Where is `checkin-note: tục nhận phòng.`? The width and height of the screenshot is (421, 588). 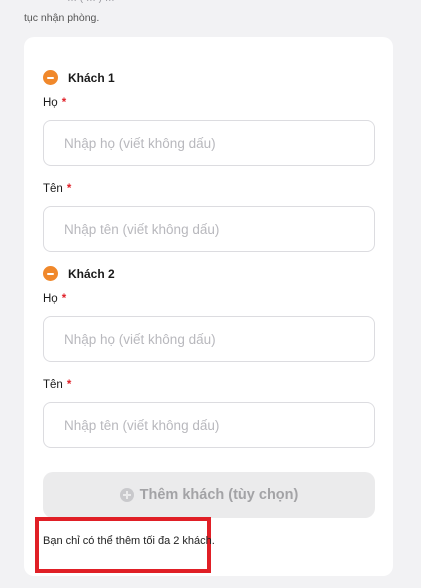 checkin-note: tục nhận phòng. is located at coordinates (62, 18).